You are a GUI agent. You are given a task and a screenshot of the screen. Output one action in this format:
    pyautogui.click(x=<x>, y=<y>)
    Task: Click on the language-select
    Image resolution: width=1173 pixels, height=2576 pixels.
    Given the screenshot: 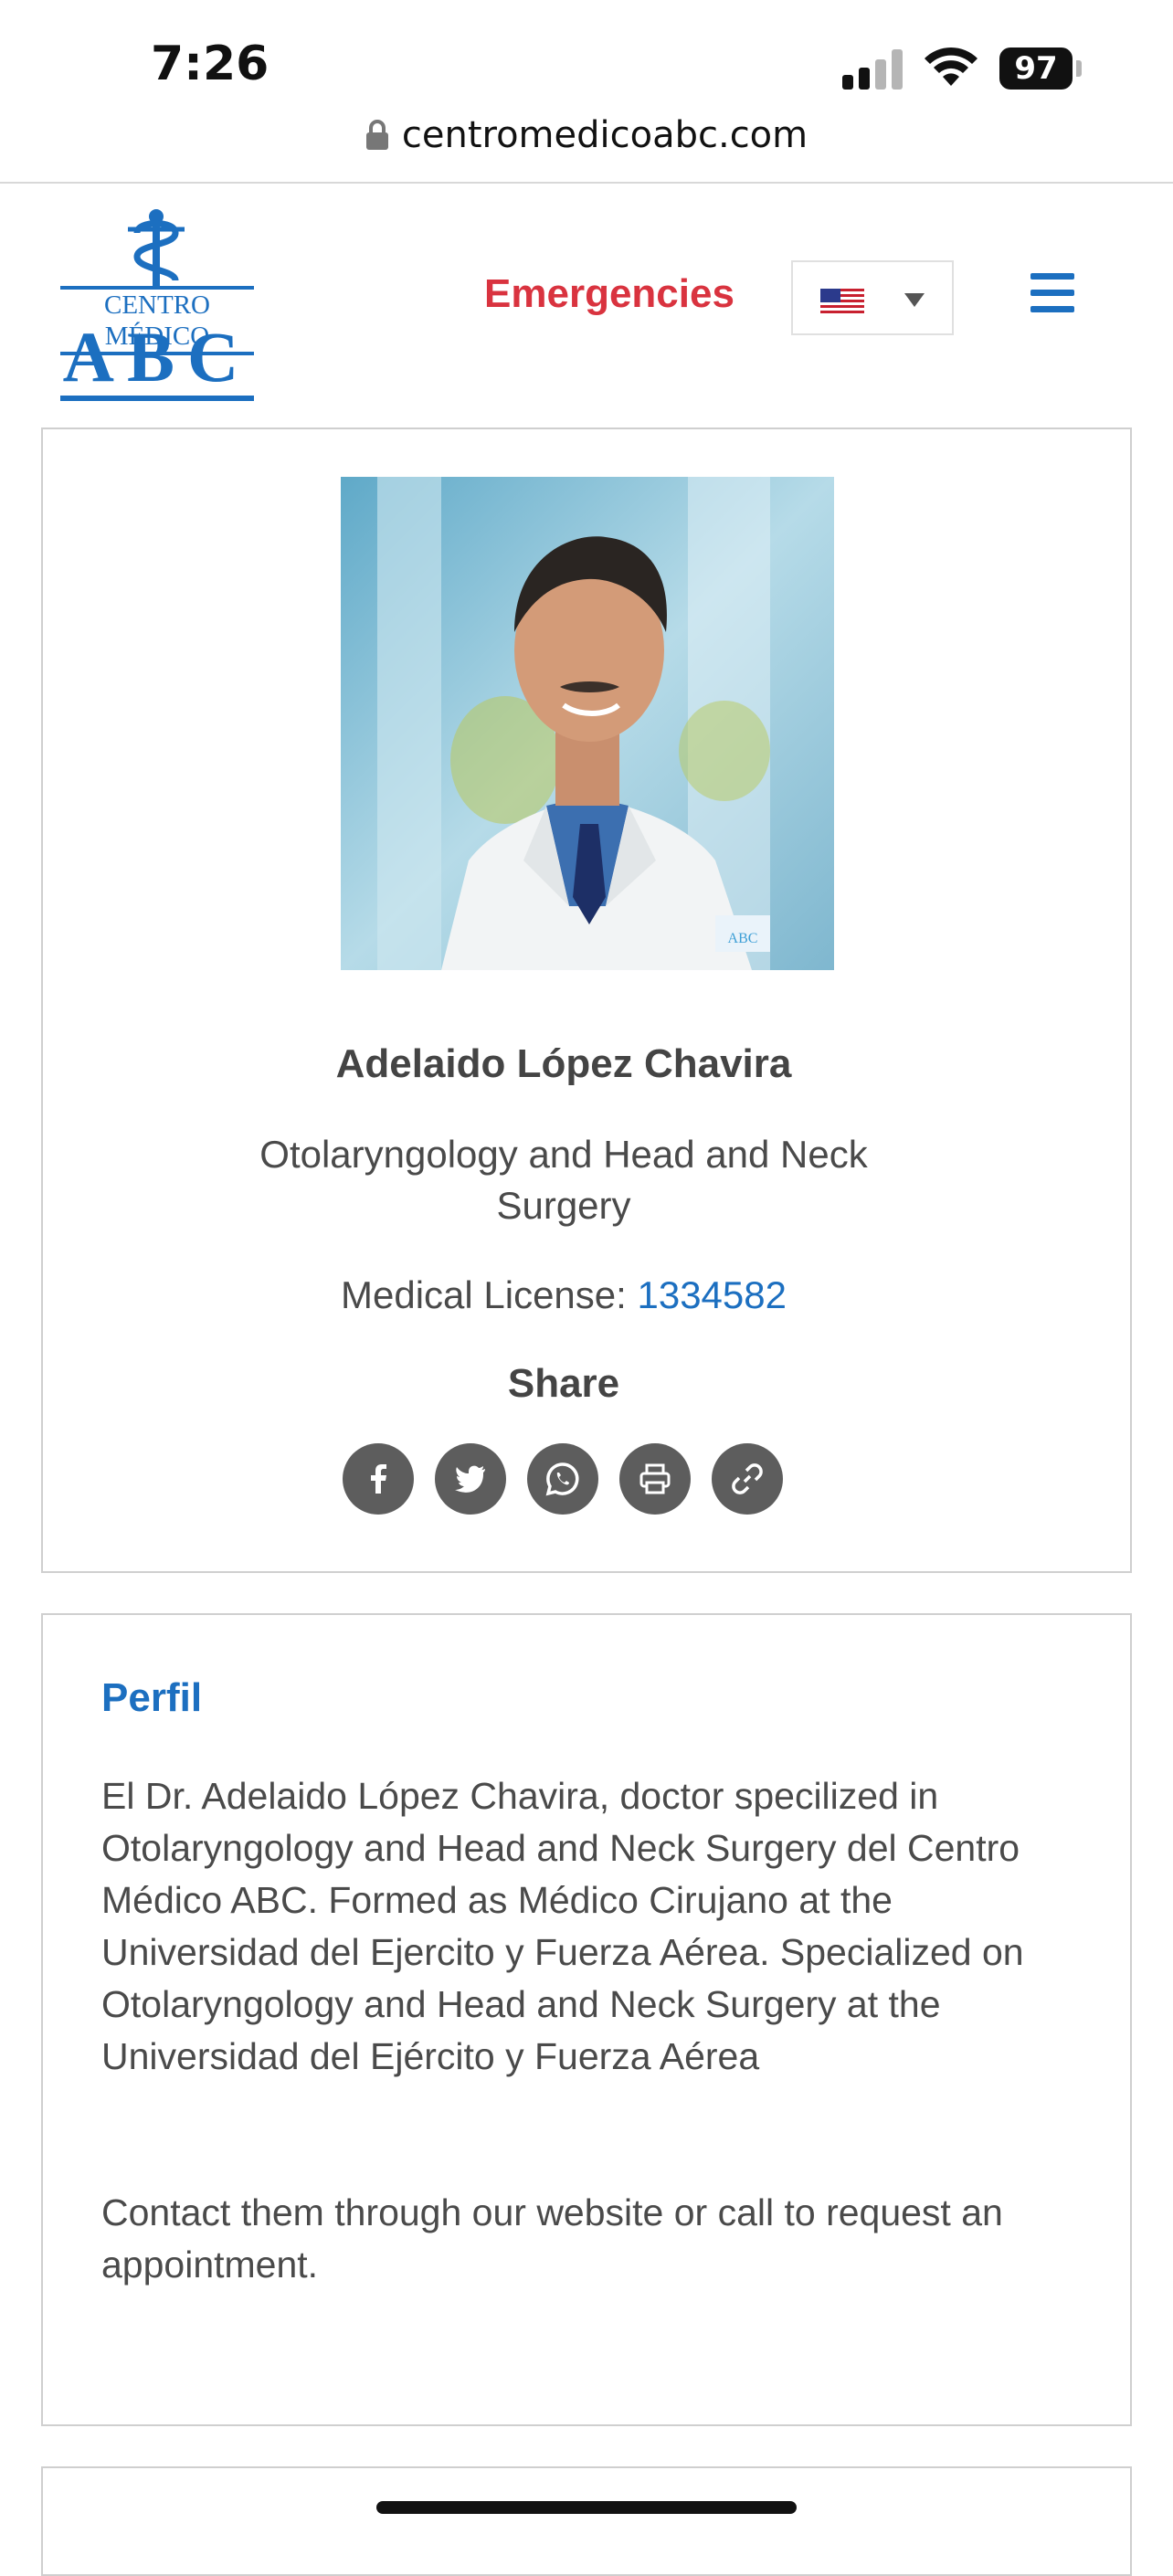 What is the action you would take?
    pyautogui.click(x=872, y=298)
    